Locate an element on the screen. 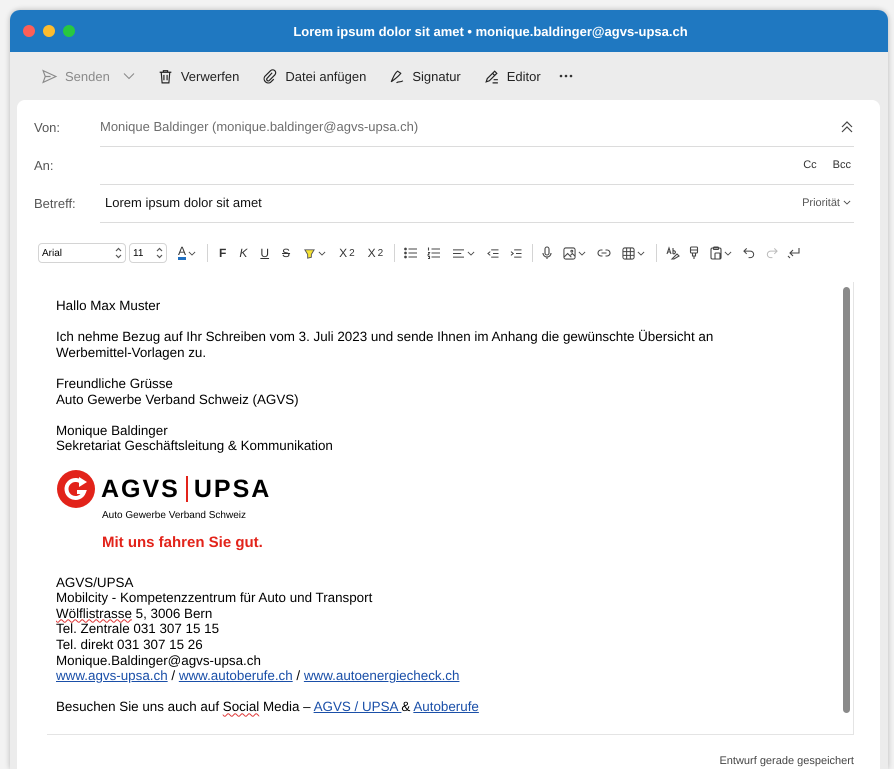 The height and width of the screenshot is (769, 894). send-icon is located at coordinates (49, 76).